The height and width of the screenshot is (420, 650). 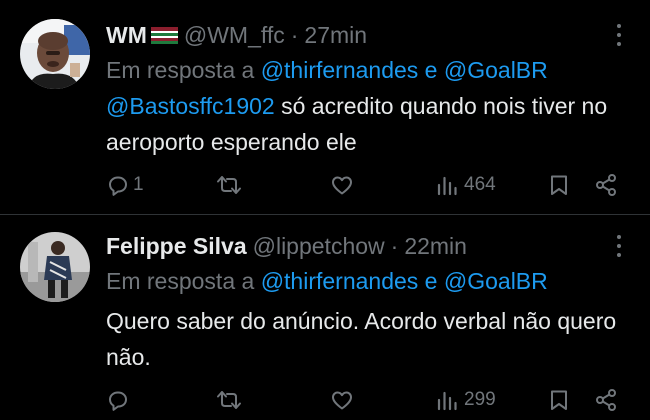 I want to click on views-count: 464, so click(x=480, y=184).